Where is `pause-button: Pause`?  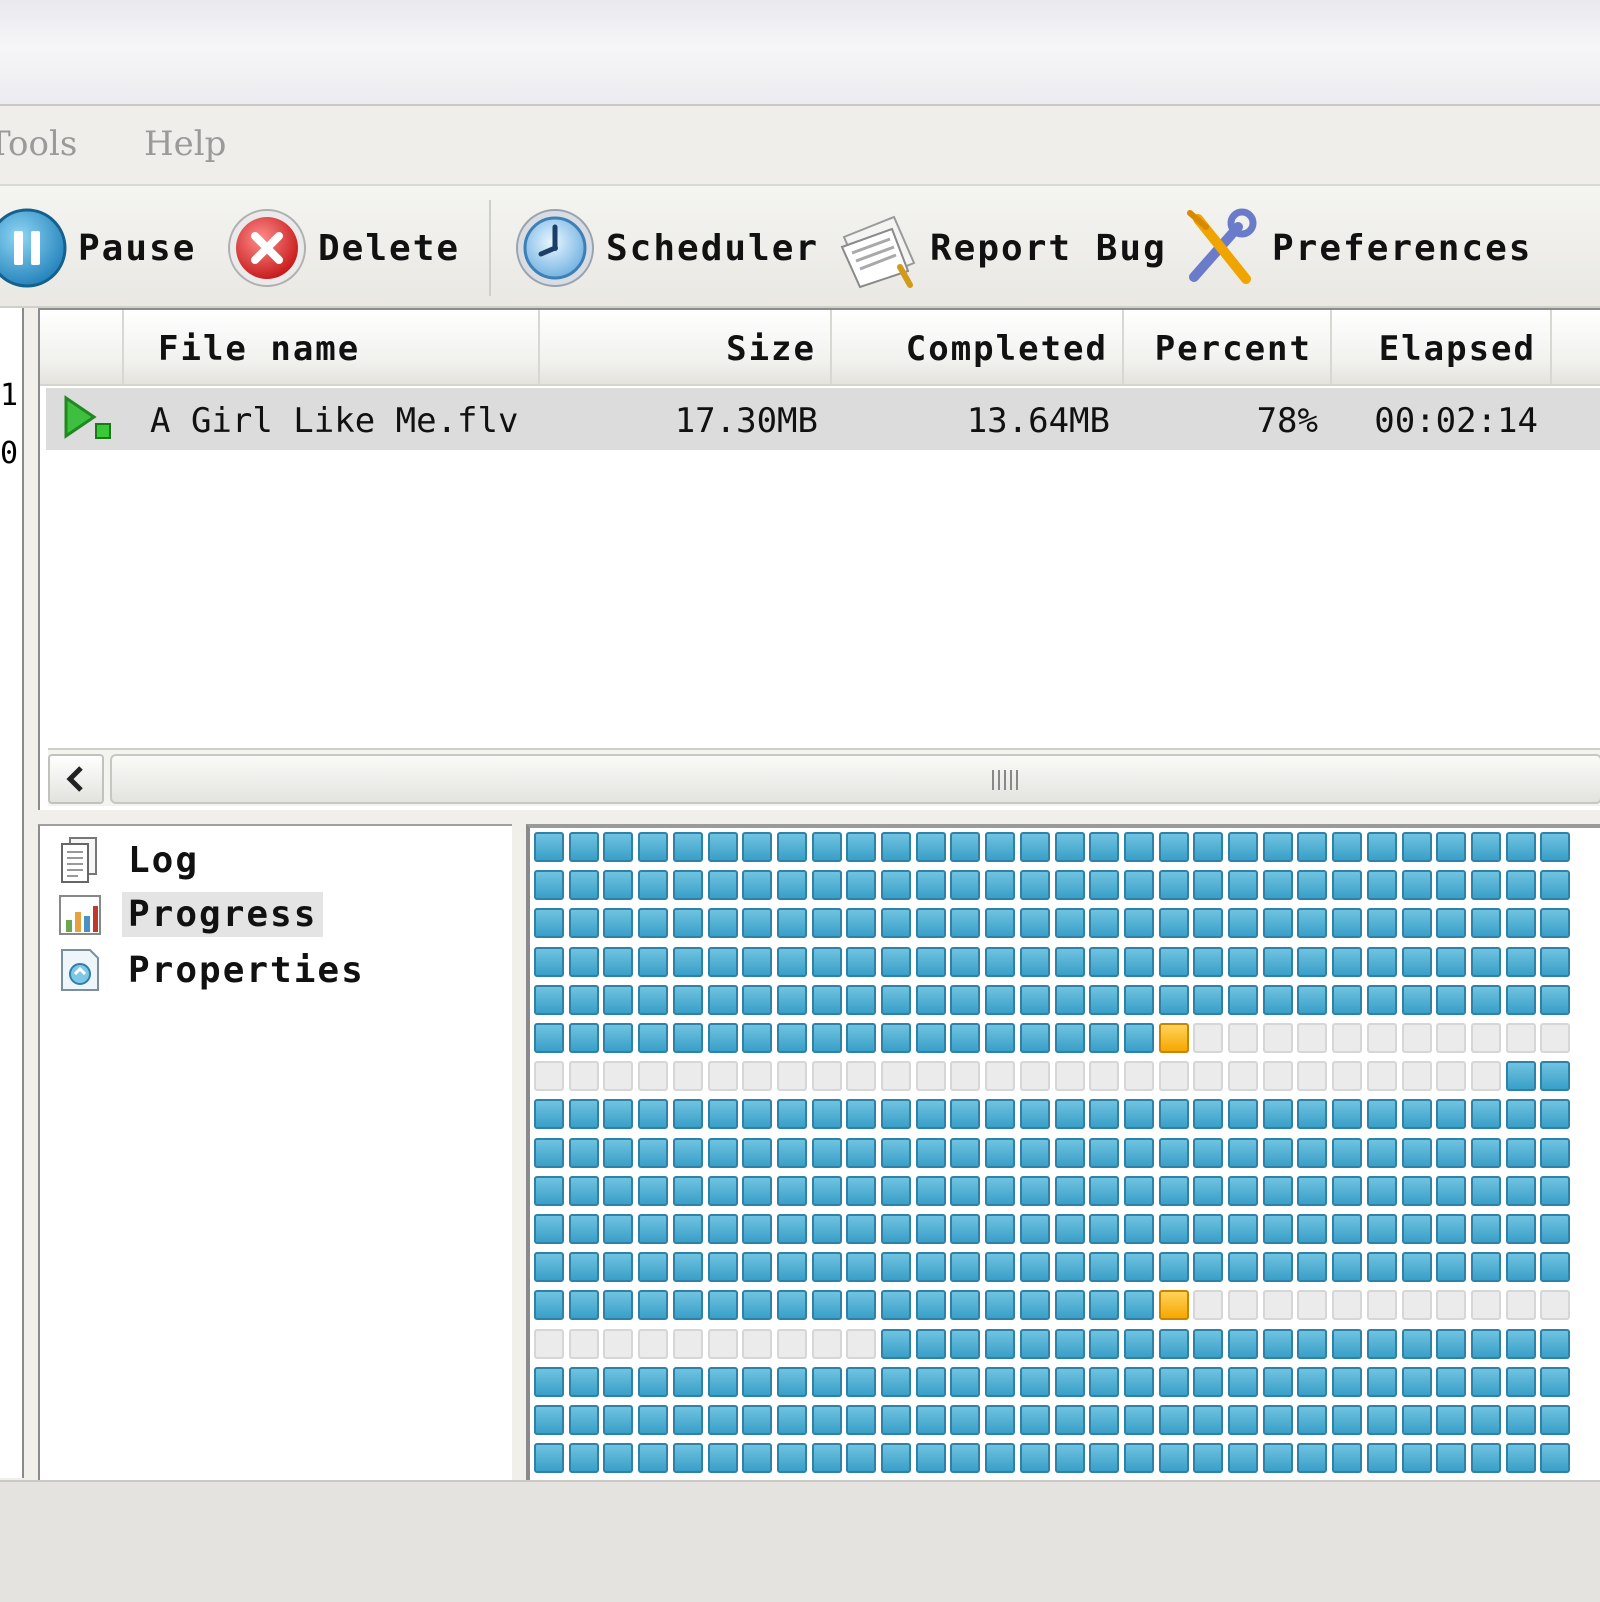 pause-button: Pause is located at coordinates (98, 248).